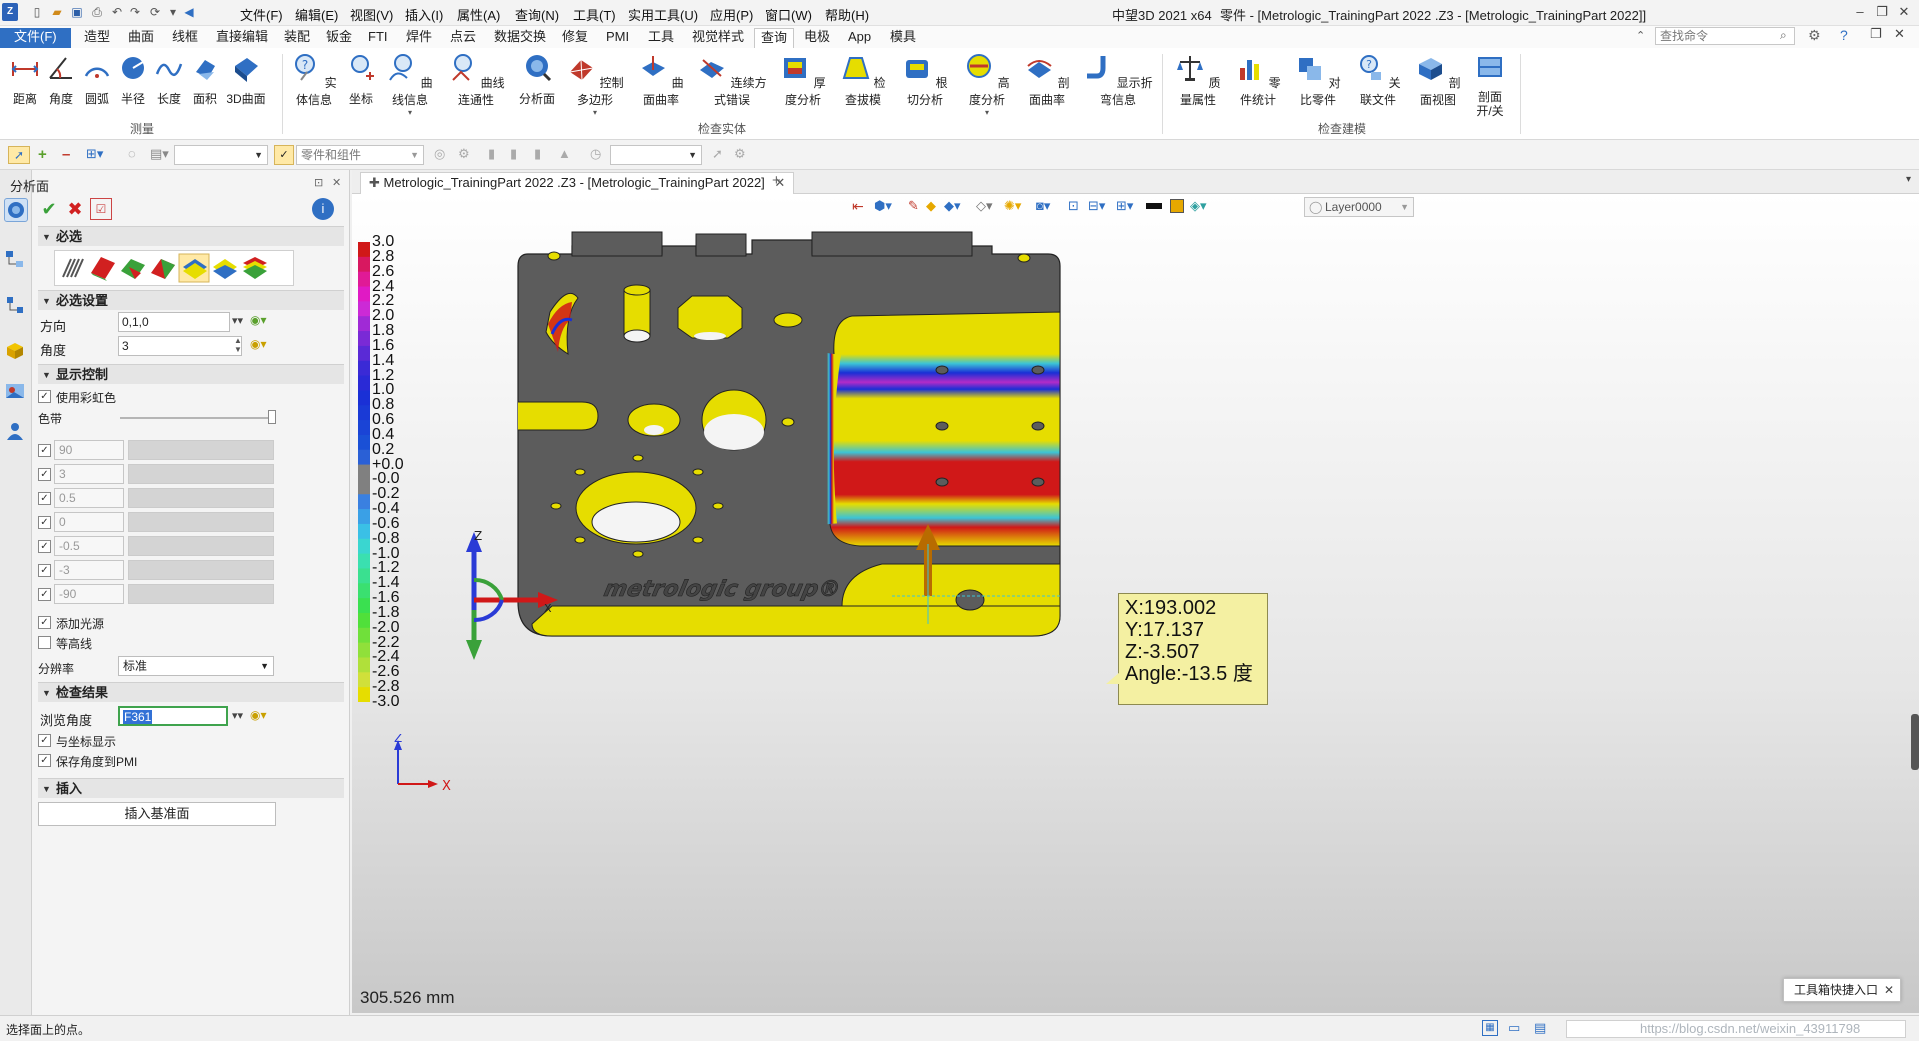  Describe the element at coordinates (847, 14) in the screenshot. I see `menu-help: 帮助(H)` at that location.